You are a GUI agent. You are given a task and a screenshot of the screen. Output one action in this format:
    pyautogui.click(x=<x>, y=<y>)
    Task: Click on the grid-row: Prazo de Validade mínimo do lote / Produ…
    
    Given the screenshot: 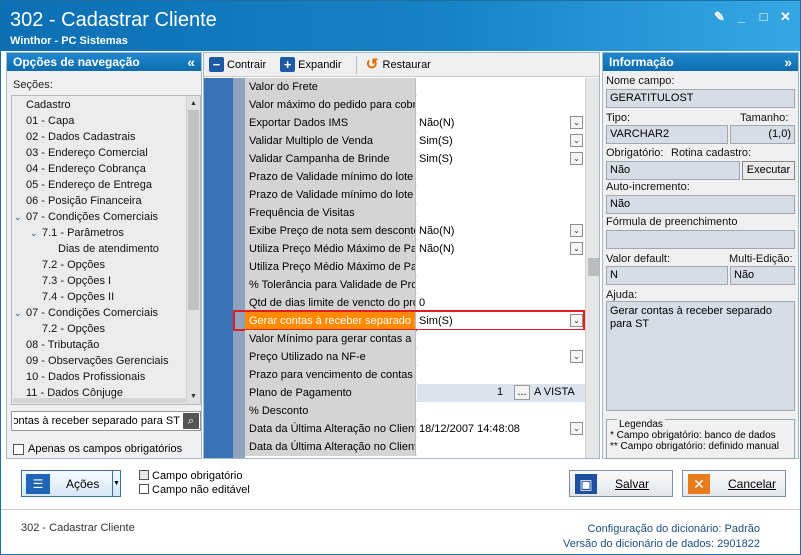 What is the action you would take?
    pyautogui.click(x=415, y=177)
    